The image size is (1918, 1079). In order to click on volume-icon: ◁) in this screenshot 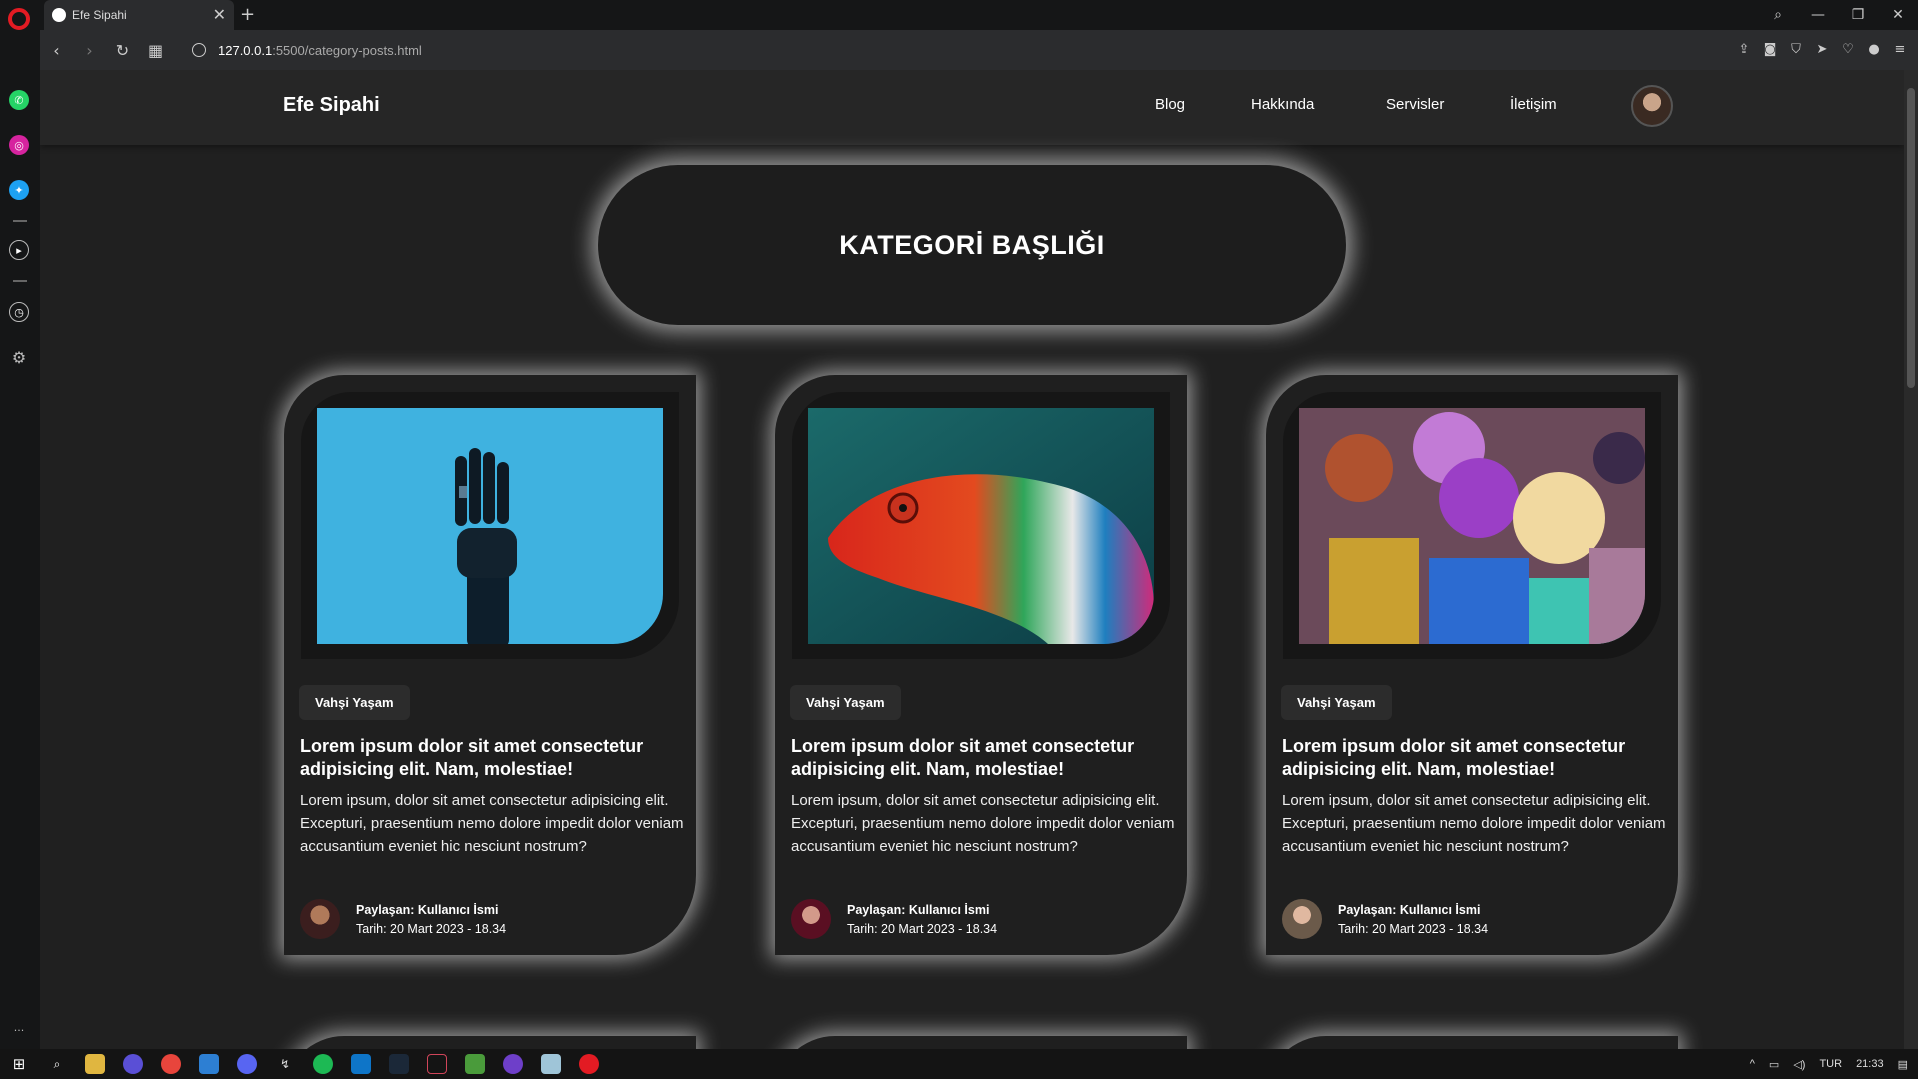, I will do `click(1799, 1064)`.